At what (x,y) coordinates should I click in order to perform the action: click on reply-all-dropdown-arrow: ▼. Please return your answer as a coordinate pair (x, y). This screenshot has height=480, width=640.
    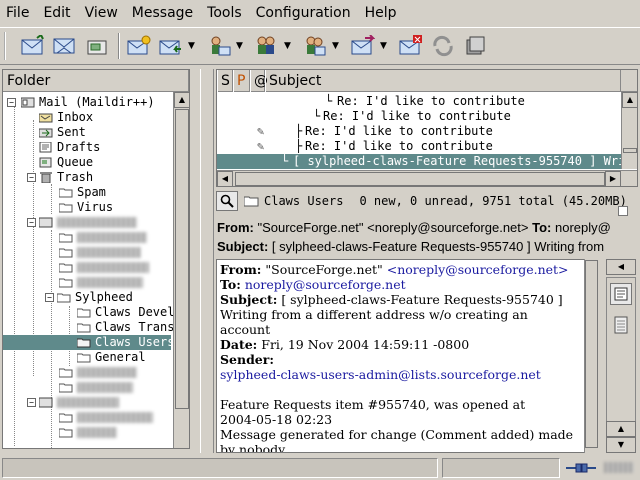
    Looking at the image, I should click on (241, 46).